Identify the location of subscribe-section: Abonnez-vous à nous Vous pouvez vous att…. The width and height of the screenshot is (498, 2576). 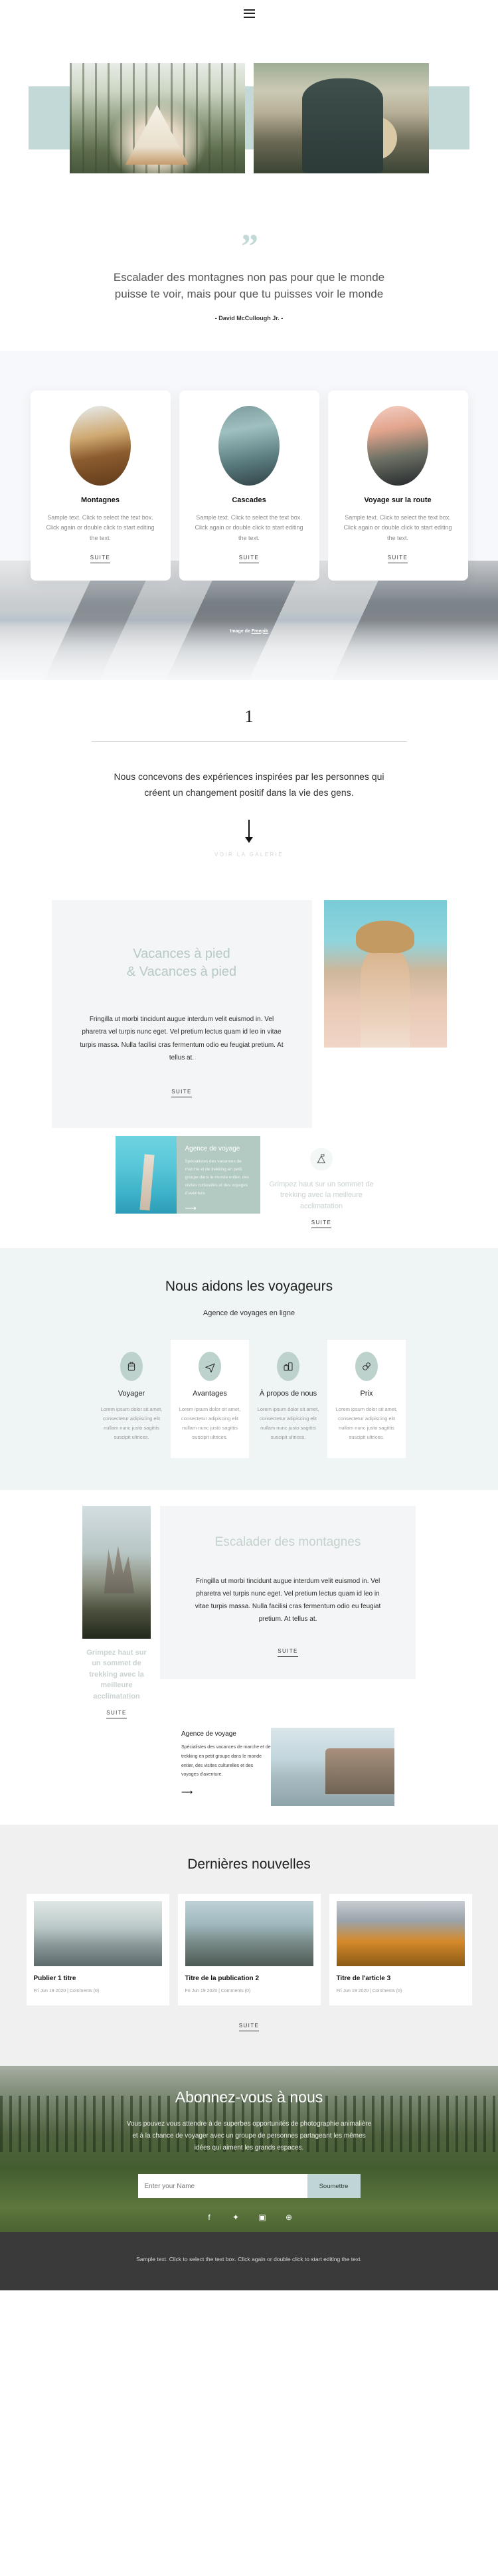
(249, 2149).